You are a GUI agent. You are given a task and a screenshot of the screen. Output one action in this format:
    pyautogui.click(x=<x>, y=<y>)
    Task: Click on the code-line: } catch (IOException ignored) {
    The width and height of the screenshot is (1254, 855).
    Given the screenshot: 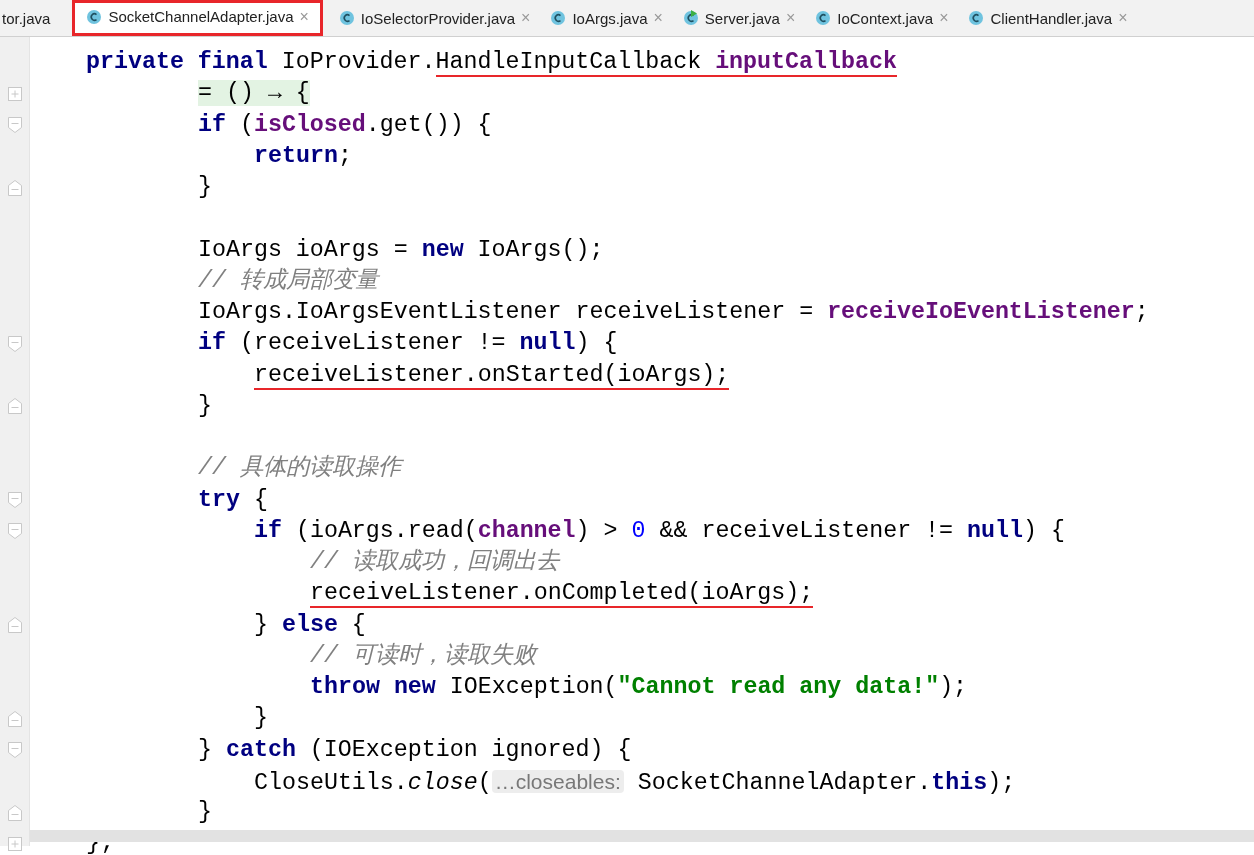 What is the action you would take?
    pyautogui.click(x=415, y=749)
    